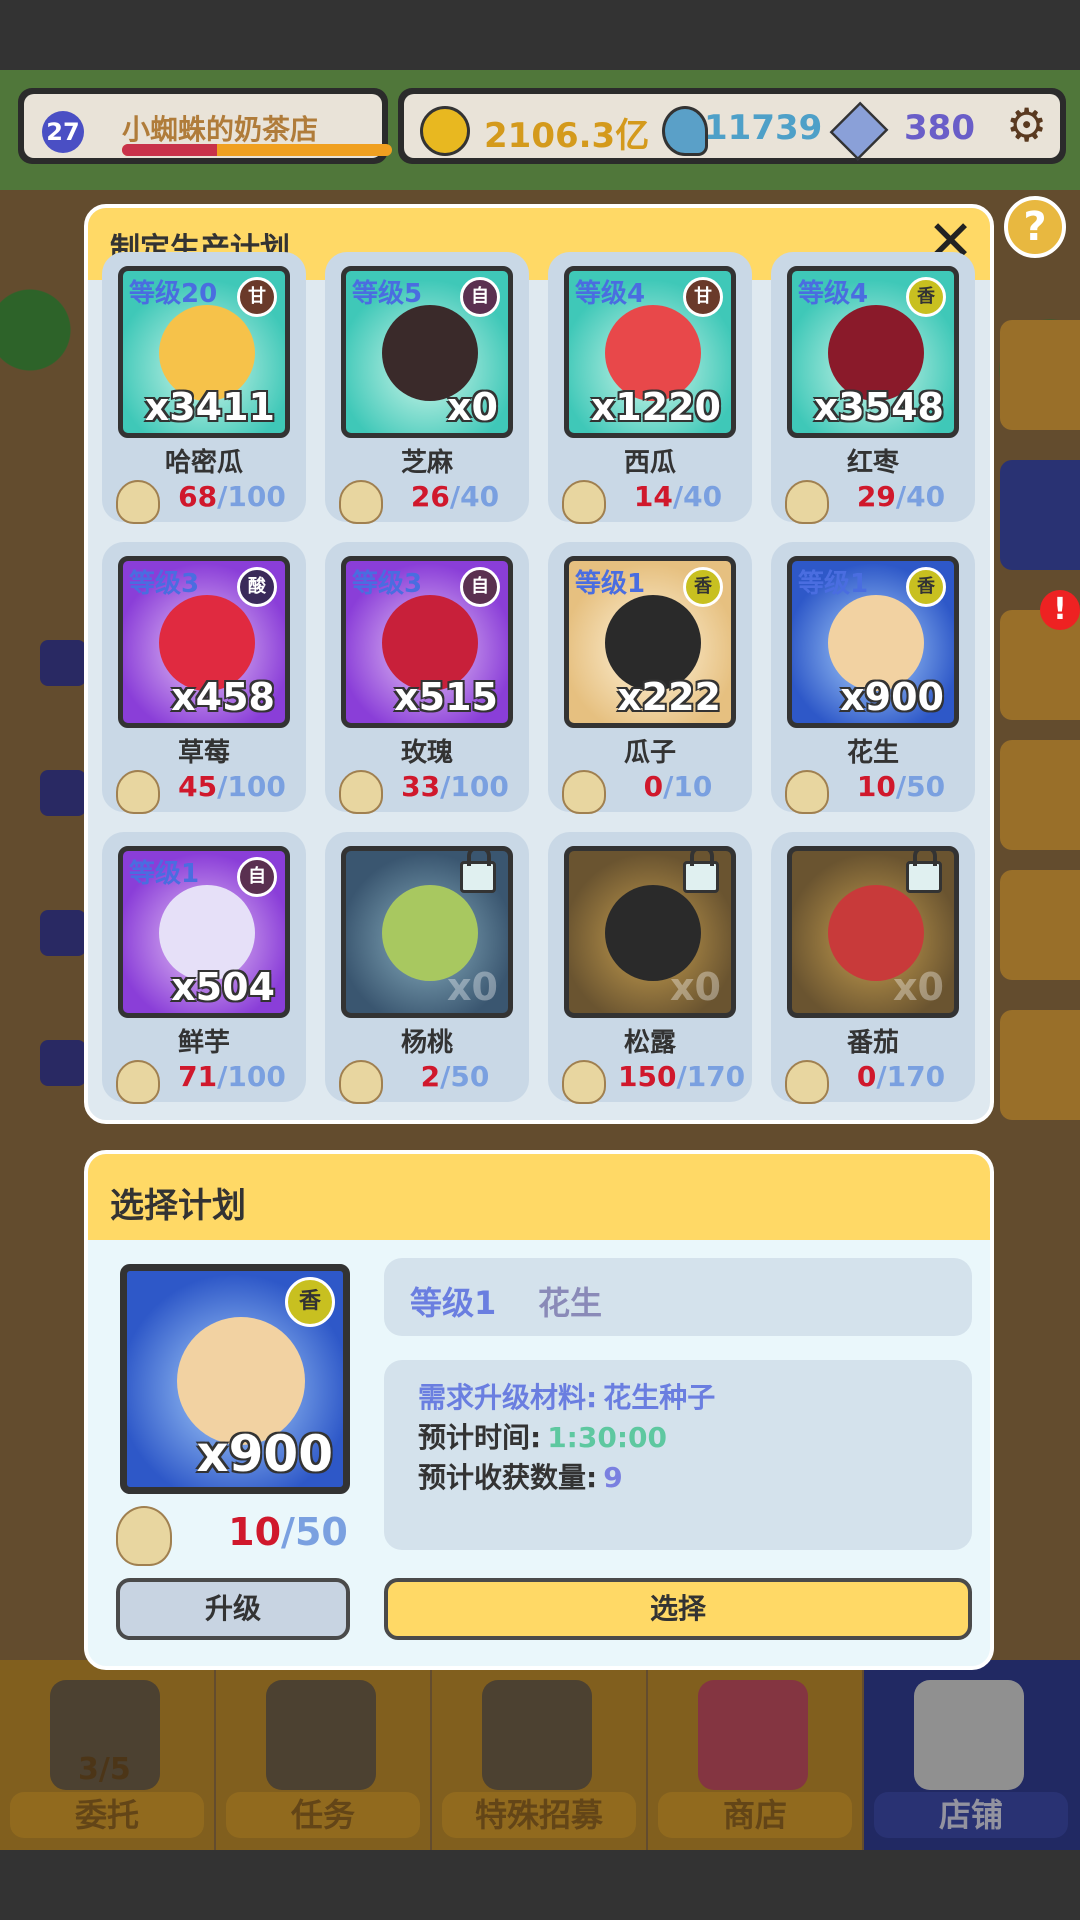 The height and width of the screenshot is (1920, 1080). I want to click on selected-item-tile: 香 x900, so click(235, 1379).